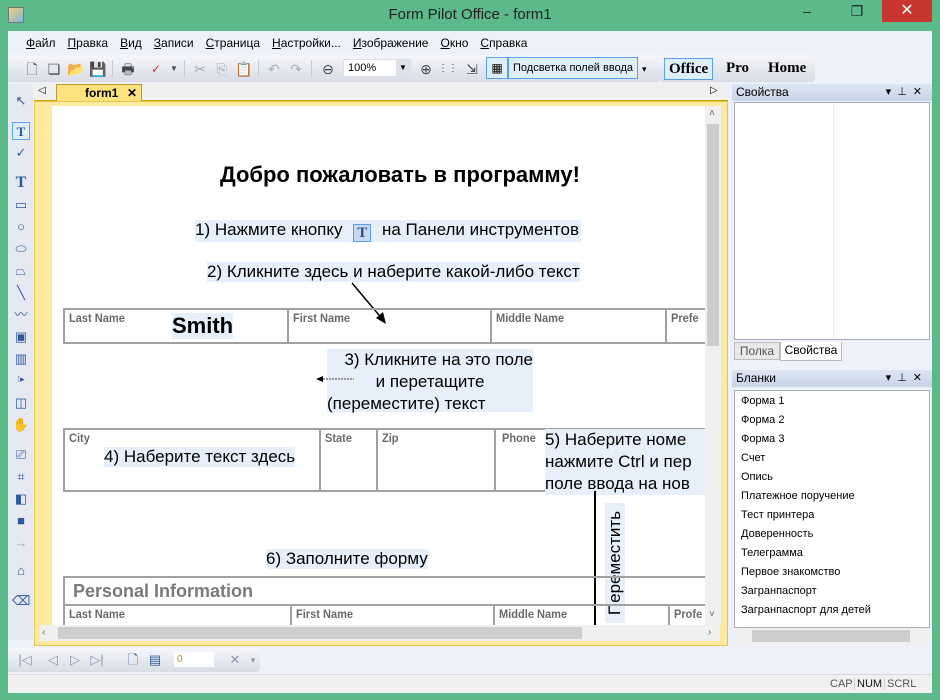 This screenshot has width=940, height=700. I want to click on barcode-icon: ▥, so click(21, 359).